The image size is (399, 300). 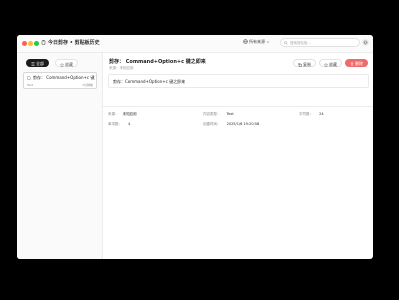 What do you see at coordinates (352, 64) in the screenshot?
I see `trash-icon` at bounding box center [352, 64].